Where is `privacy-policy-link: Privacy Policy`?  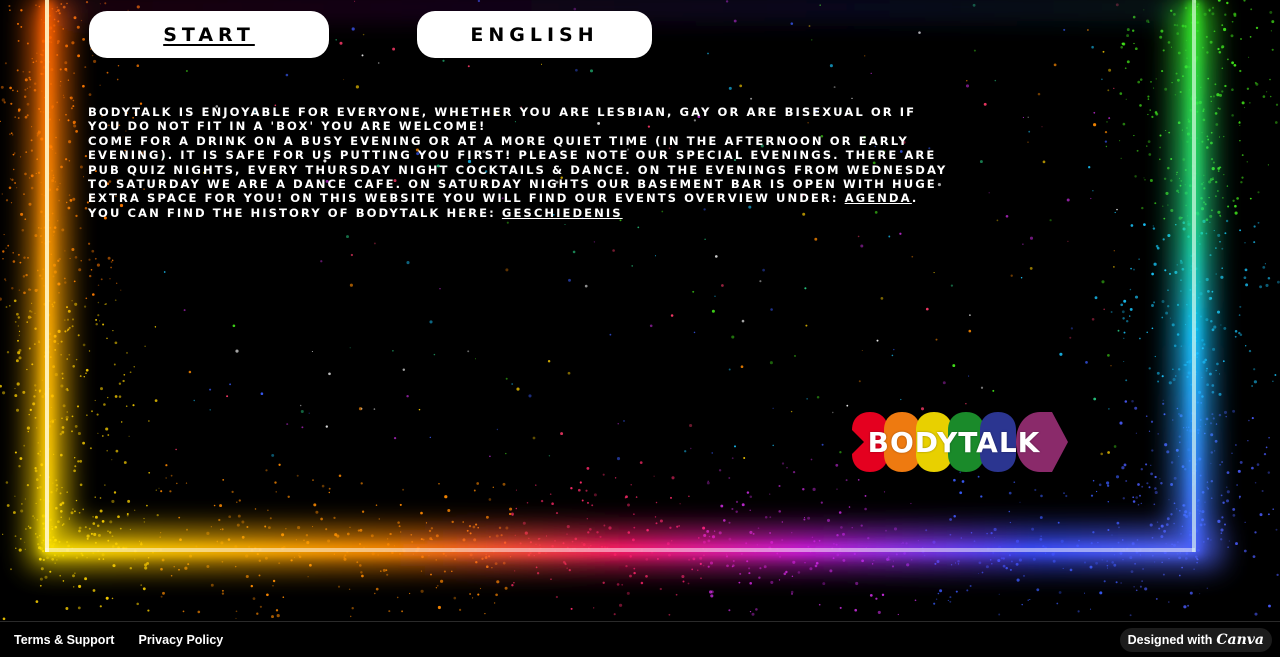 privacy-policy-link: Privacy Policy is located at coordinates (180, 640).